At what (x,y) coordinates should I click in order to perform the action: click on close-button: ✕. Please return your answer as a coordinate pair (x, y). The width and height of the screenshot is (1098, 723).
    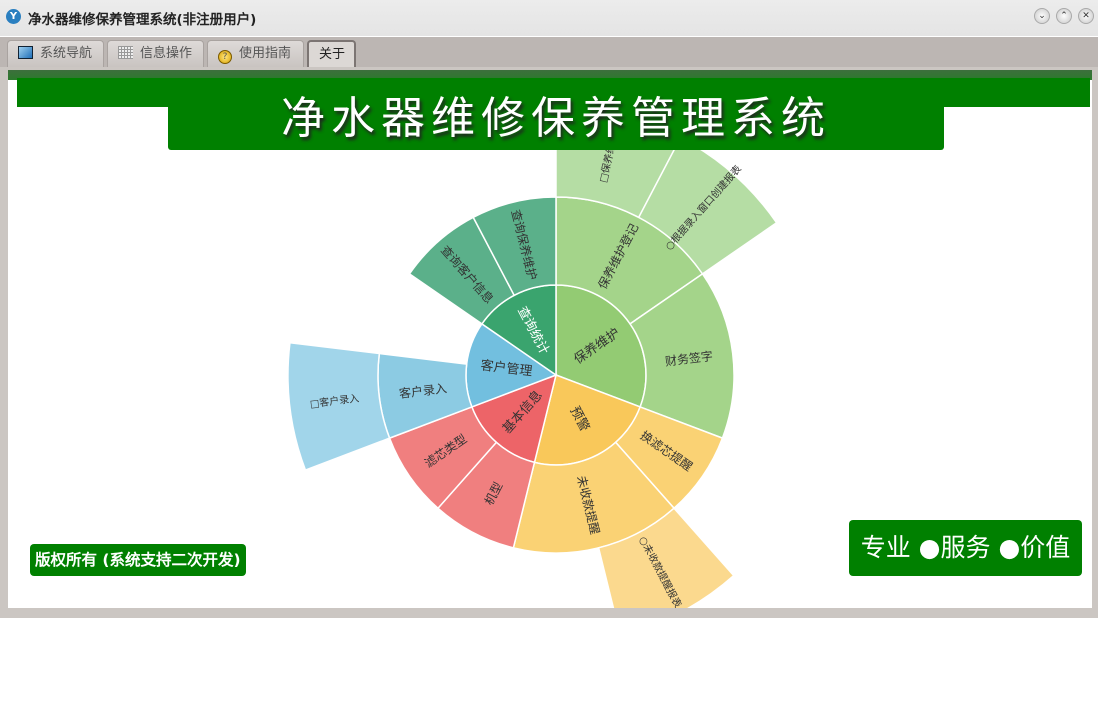
    Looking at the image, I should click on (1086, 16).